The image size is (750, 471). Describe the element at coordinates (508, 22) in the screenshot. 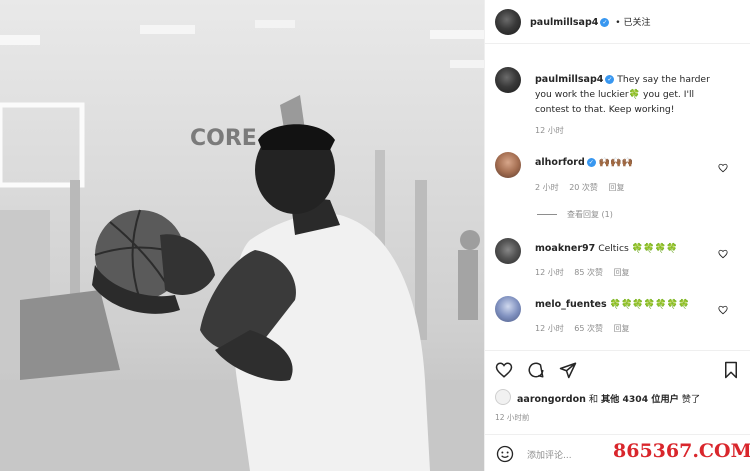

I see `author-avatar` at that location.